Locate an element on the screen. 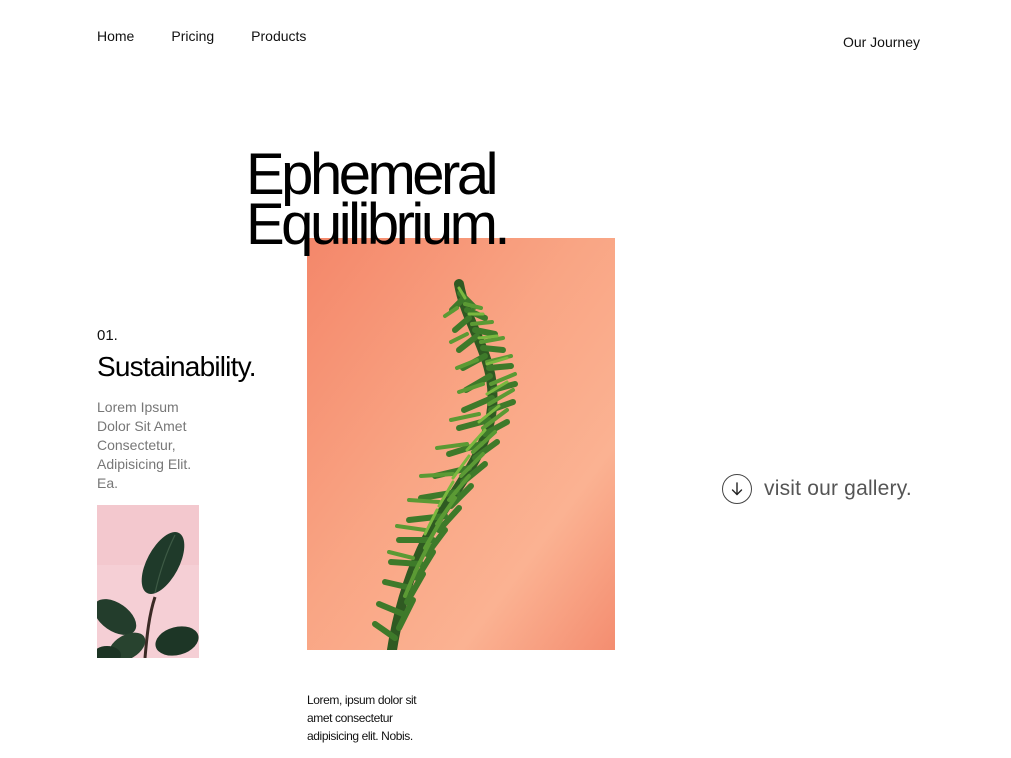 This screenshot has width=1011, height=758. visit-gallery-link: visit our gallery. is located at coordinates (817, 489).